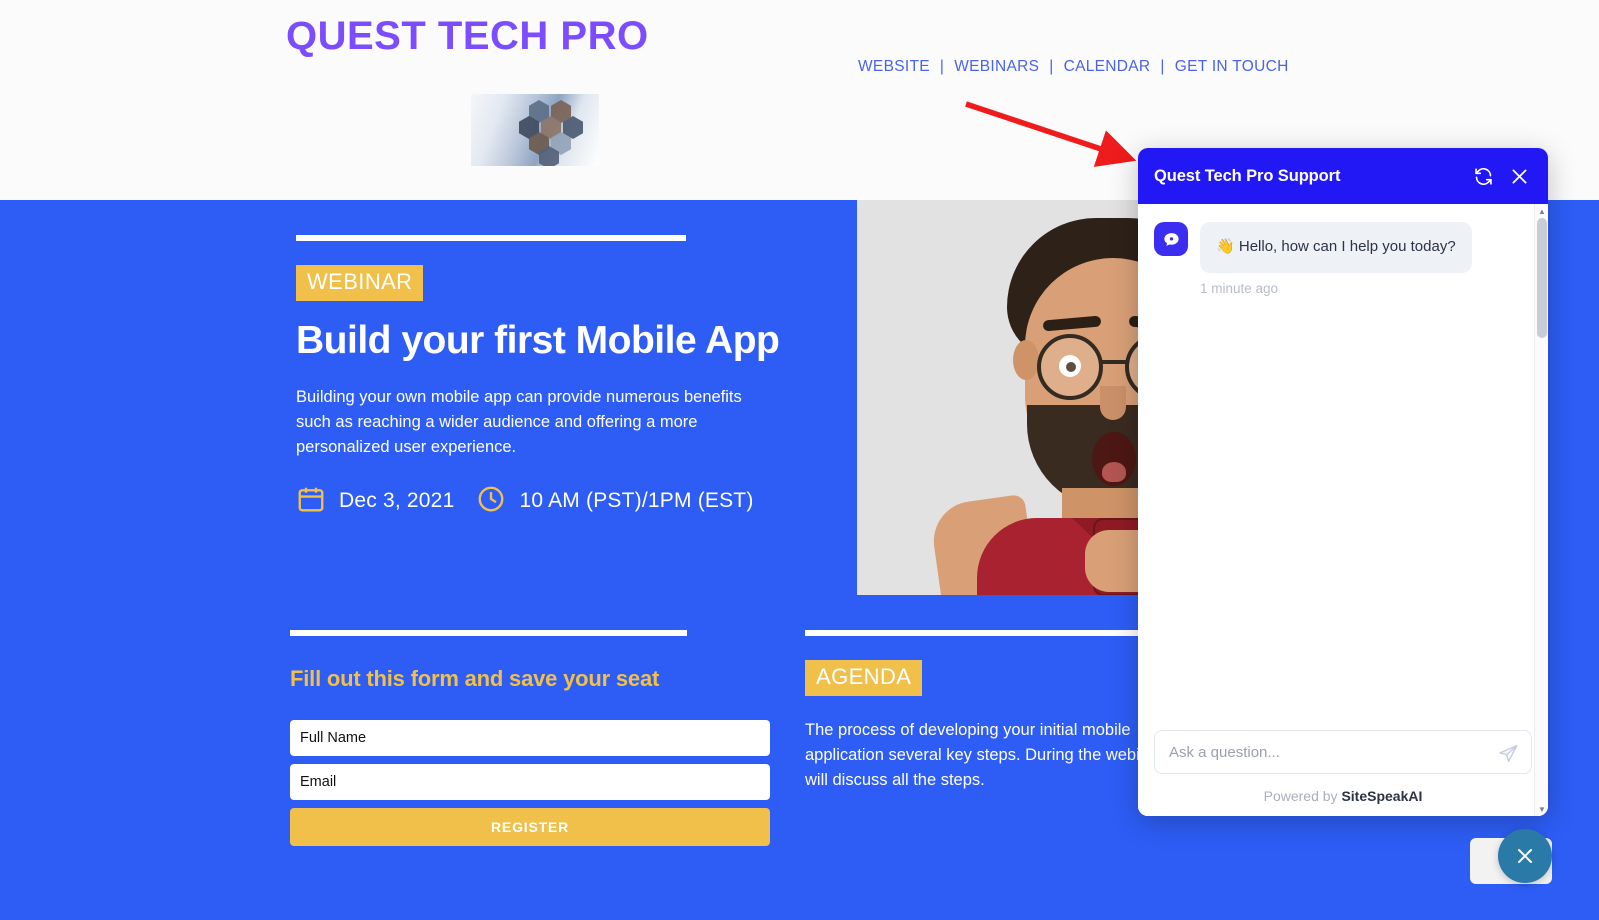 The height and width of the screenshot is (920, 1599). Describe the element at coordinates (1541, 510) in the screenshot. I see `chat-scrollbar: ▲ ▼` at that location.